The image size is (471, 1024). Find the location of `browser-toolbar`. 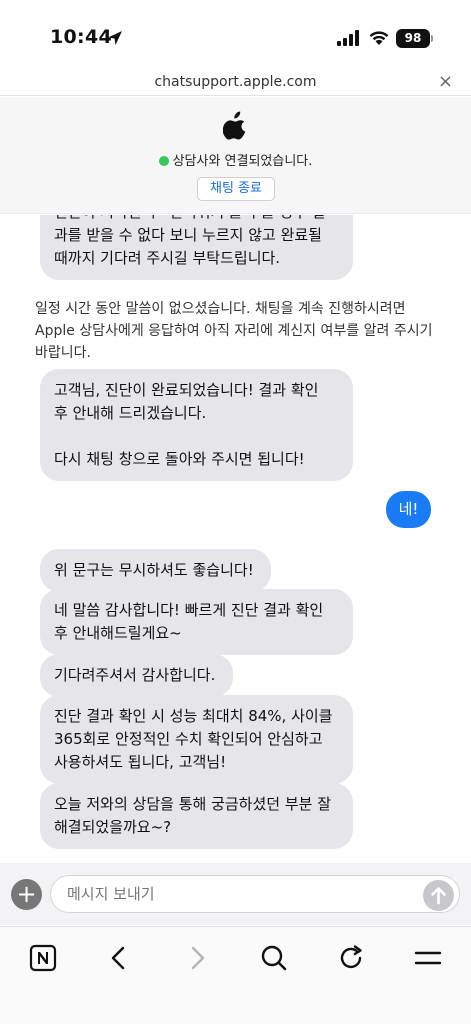

browser-toolbar is located at coordinates (235, 975).